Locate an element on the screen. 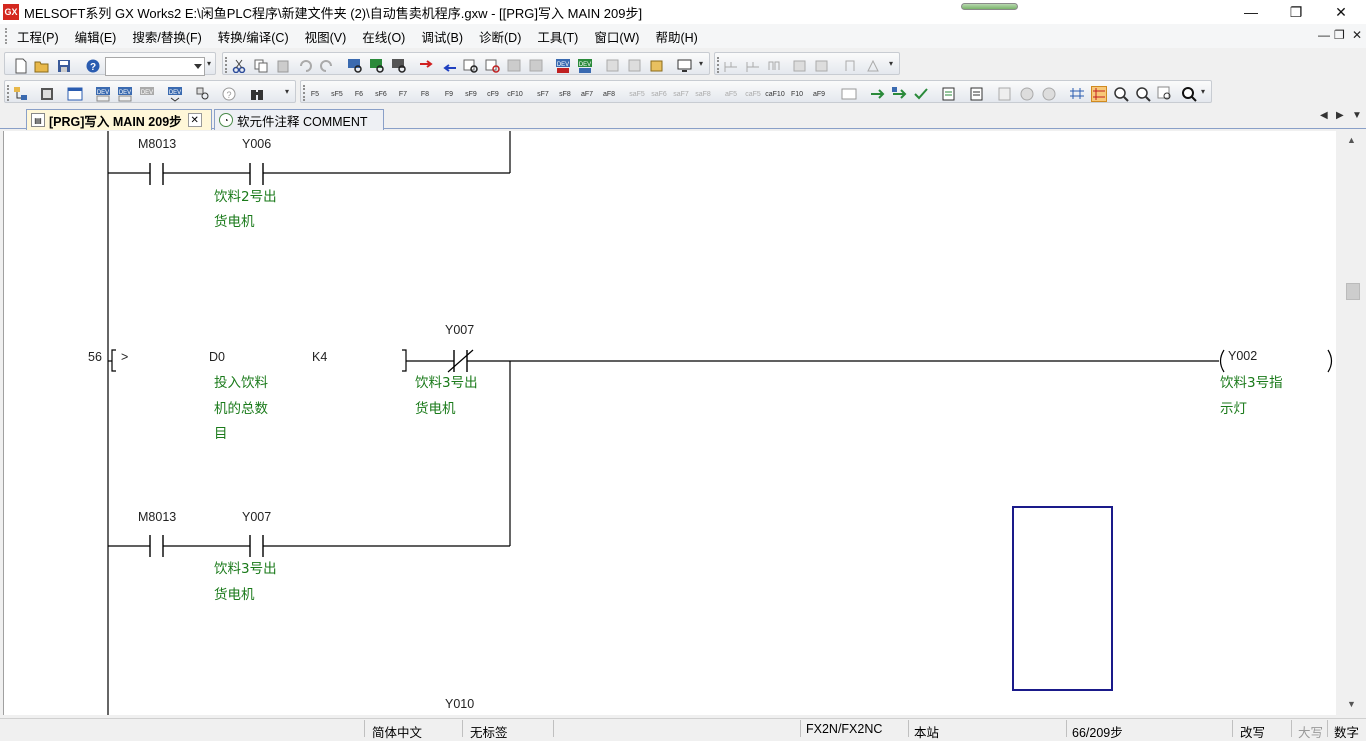 The width and height of the screenshot is (1366, 741). comment-edit-icon is located at coordinates (949, 94).